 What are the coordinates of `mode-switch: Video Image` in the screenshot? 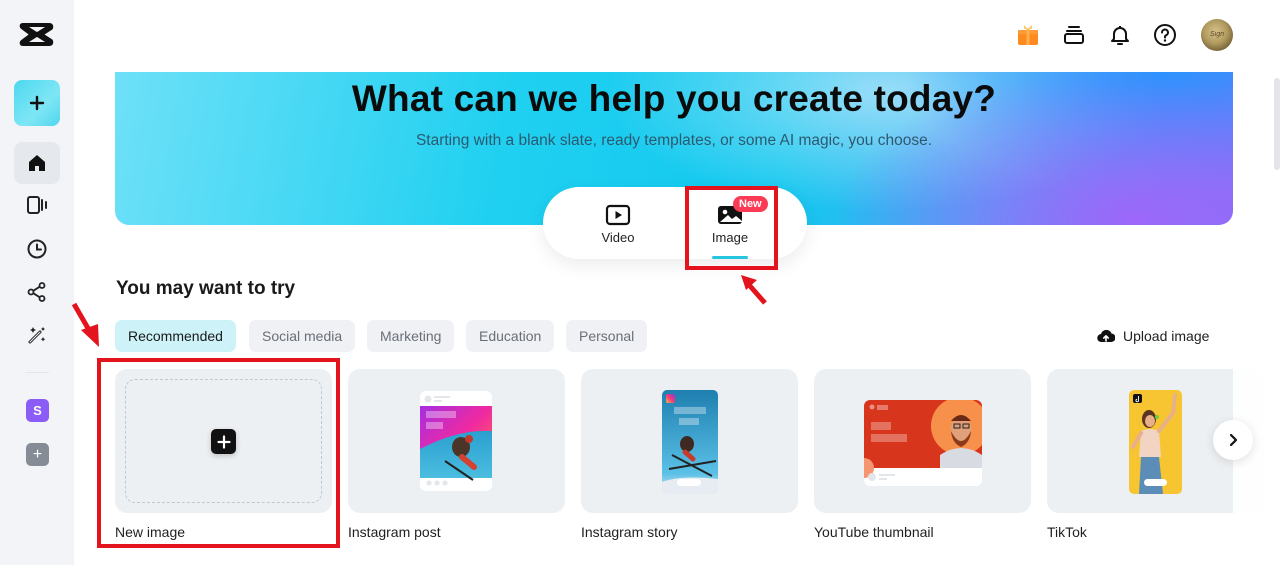 It's located at (675, 223).